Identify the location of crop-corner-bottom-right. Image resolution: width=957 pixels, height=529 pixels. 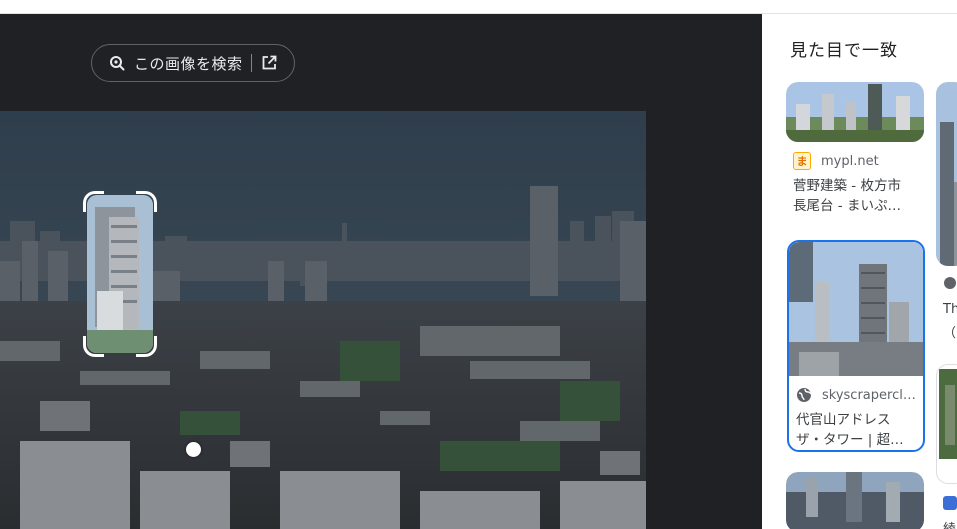
(146, 346).